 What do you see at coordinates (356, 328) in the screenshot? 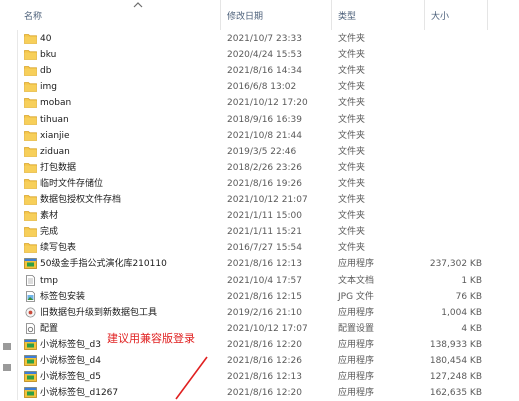
I see `file-type: 配置设置` at bounding box center [356, 328].